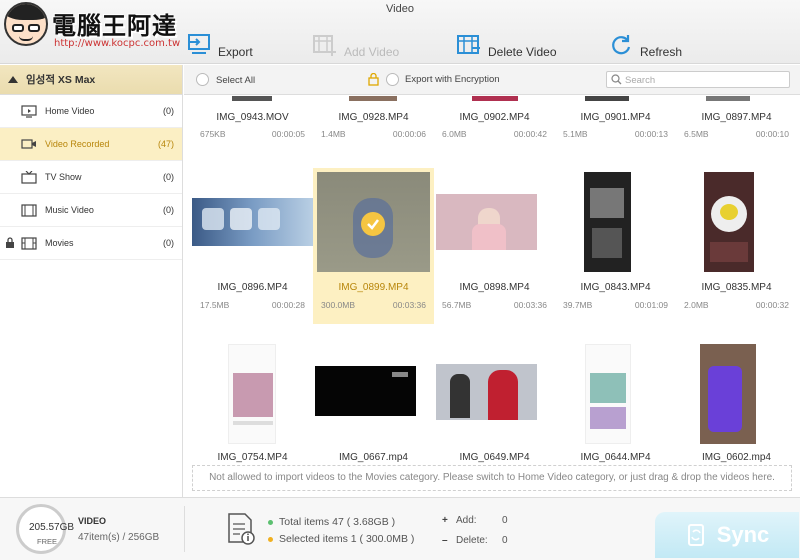 The height and width of the screenshot is (560, 800). I want to click on plus-icon: +, so click(445, 520).